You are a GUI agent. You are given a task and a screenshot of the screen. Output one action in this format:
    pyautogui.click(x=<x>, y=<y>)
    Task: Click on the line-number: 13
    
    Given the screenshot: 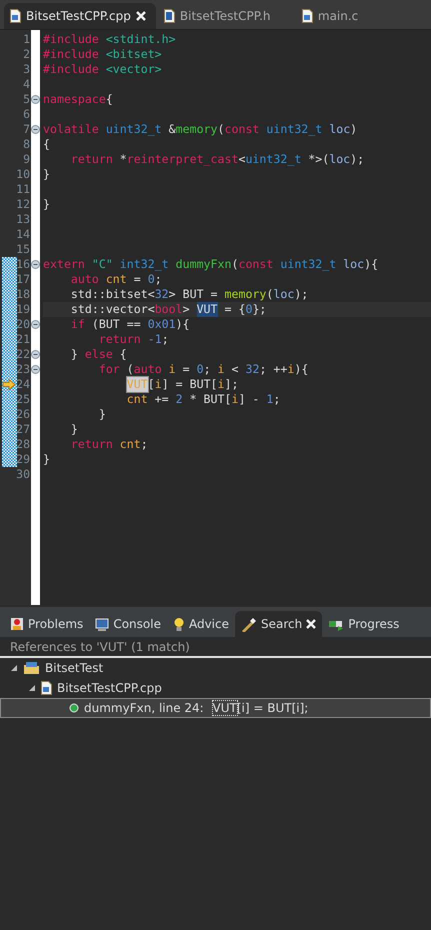 What is the action you would take?
    pyautogui.click(x=23, y=219)
    